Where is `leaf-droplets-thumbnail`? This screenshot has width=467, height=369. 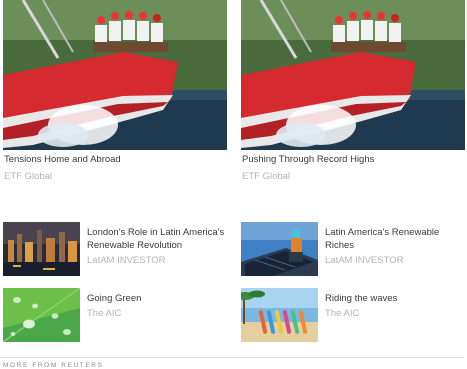
leaf-droplets-thumbnail is located at coordinates (41, 315).